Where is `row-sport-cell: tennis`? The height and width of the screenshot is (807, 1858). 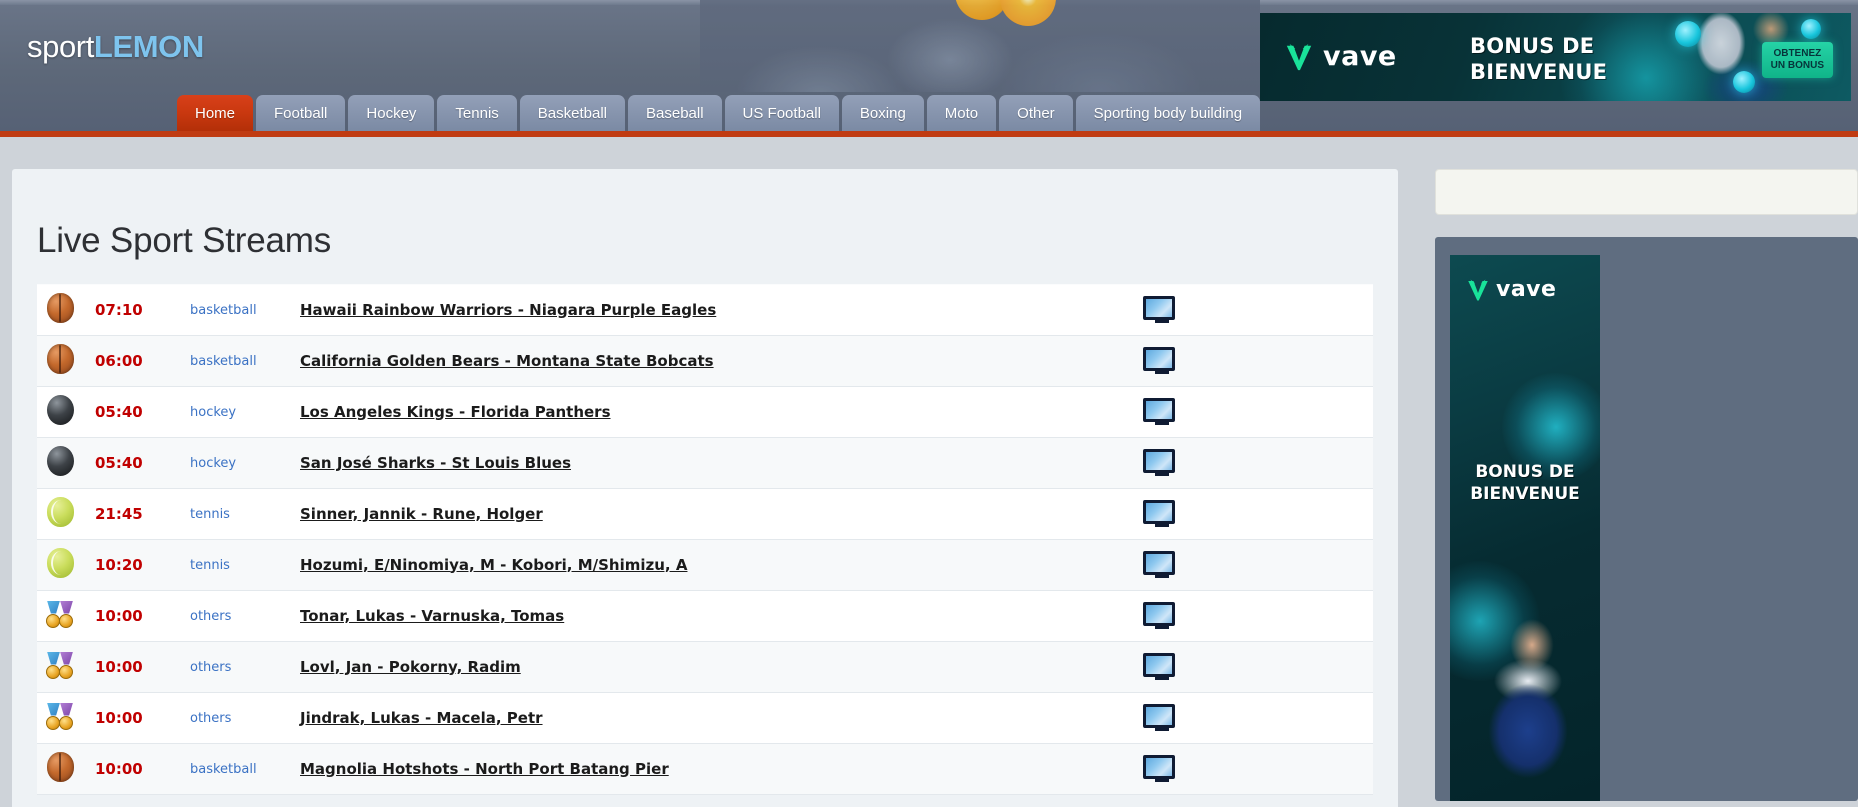
row-sport-cell: tennis is located at coordinates (245, 565).